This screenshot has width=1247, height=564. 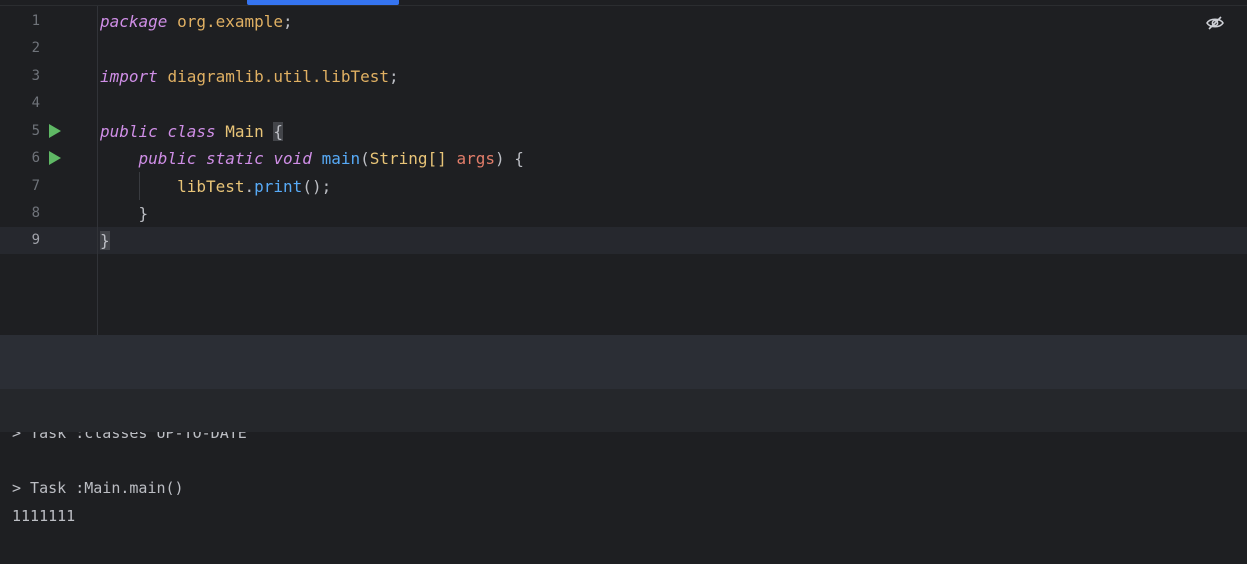 What do you see at coordinates (408, 158) in the screenshot?
I see `type-name: String[]` at bounding box center [408, 158].